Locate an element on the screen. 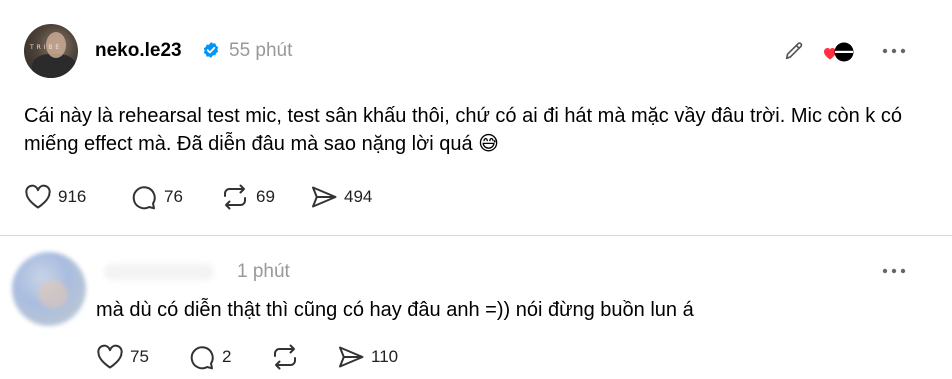 The height and width of the screenshot is (379, 952). reply-share-count: 110 is located at coordinates (385, 356).